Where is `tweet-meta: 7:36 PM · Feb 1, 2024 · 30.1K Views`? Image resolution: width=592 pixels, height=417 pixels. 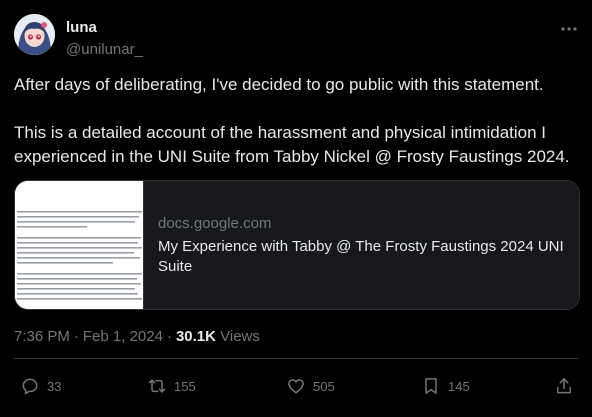 tweet-meta: 7:36 PM · Feb 1, 2024 · 30.1K Views is located at coordinates (137, 337).